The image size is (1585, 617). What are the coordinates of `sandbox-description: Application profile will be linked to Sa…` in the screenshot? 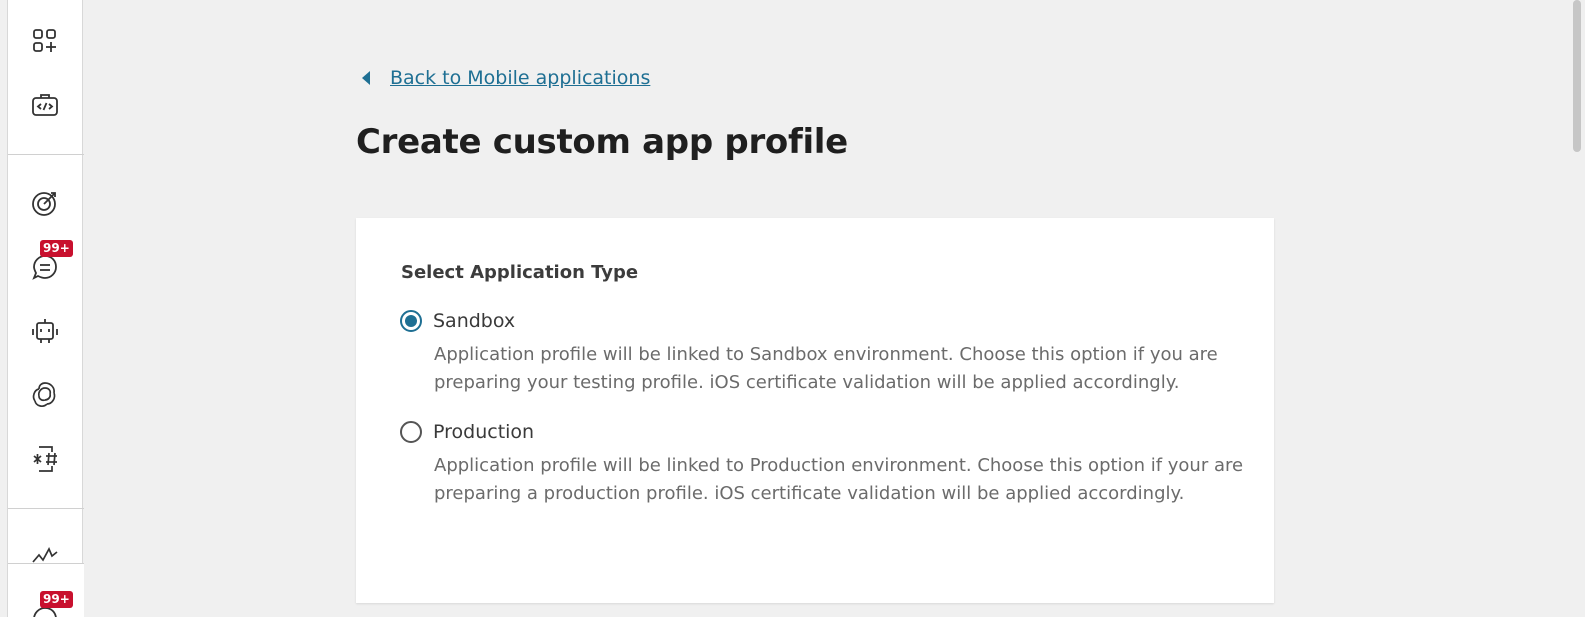 It's located at (826, 368).